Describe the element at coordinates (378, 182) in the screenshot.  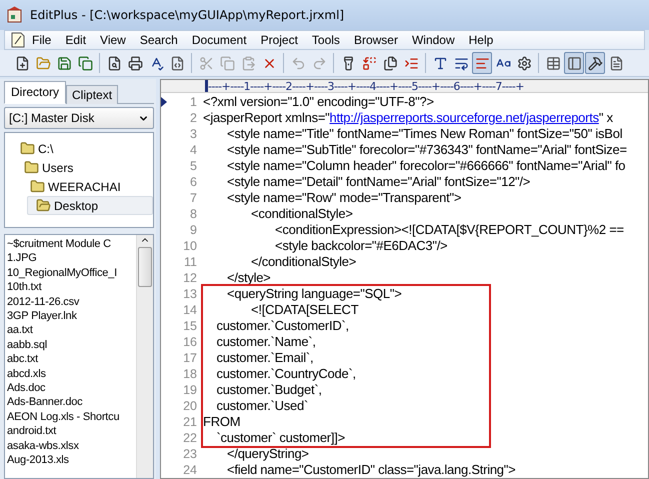
I see `code-text: <style name="Detail" fontName="Arial" fontSize="12"/>` at that location.